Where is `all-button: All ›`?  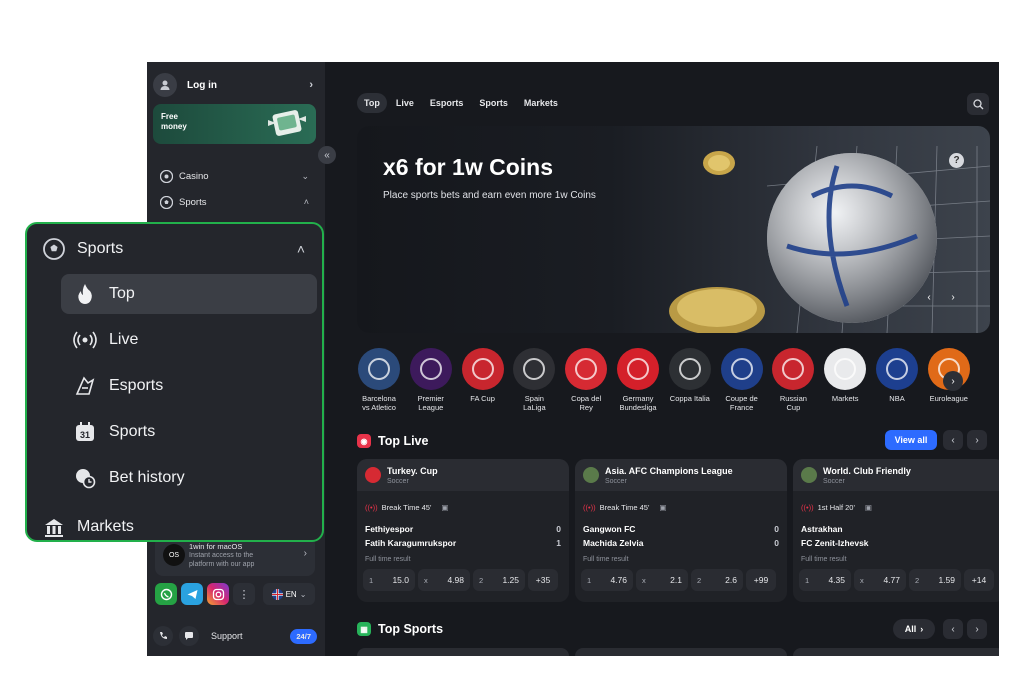
all-button: All › is located at coordinates (914, 629).